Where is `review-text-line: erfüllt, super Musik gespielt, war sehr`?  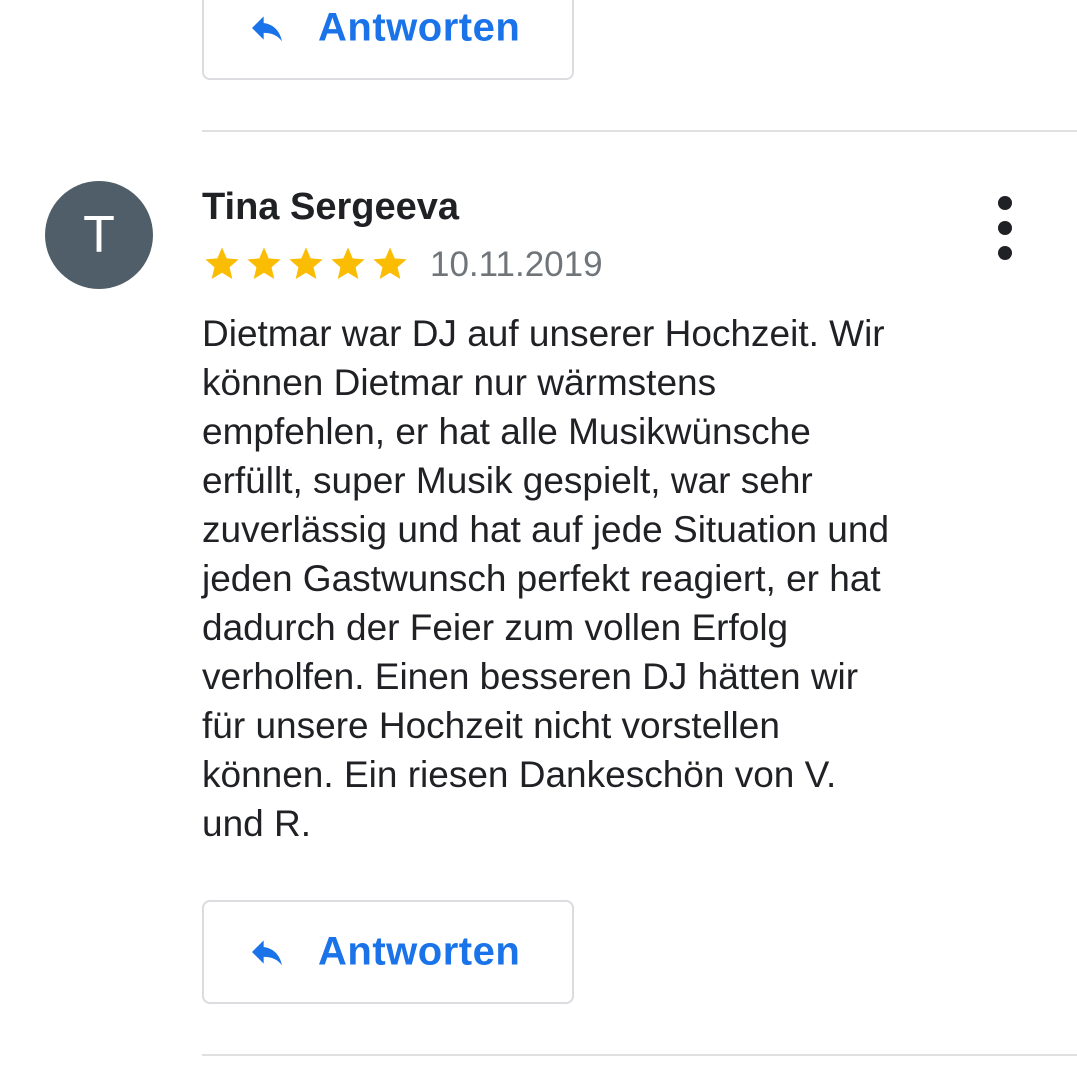 review-text-line: erfüllt, super Musik gespielt, war sehr is located at coordinates (507, 480).